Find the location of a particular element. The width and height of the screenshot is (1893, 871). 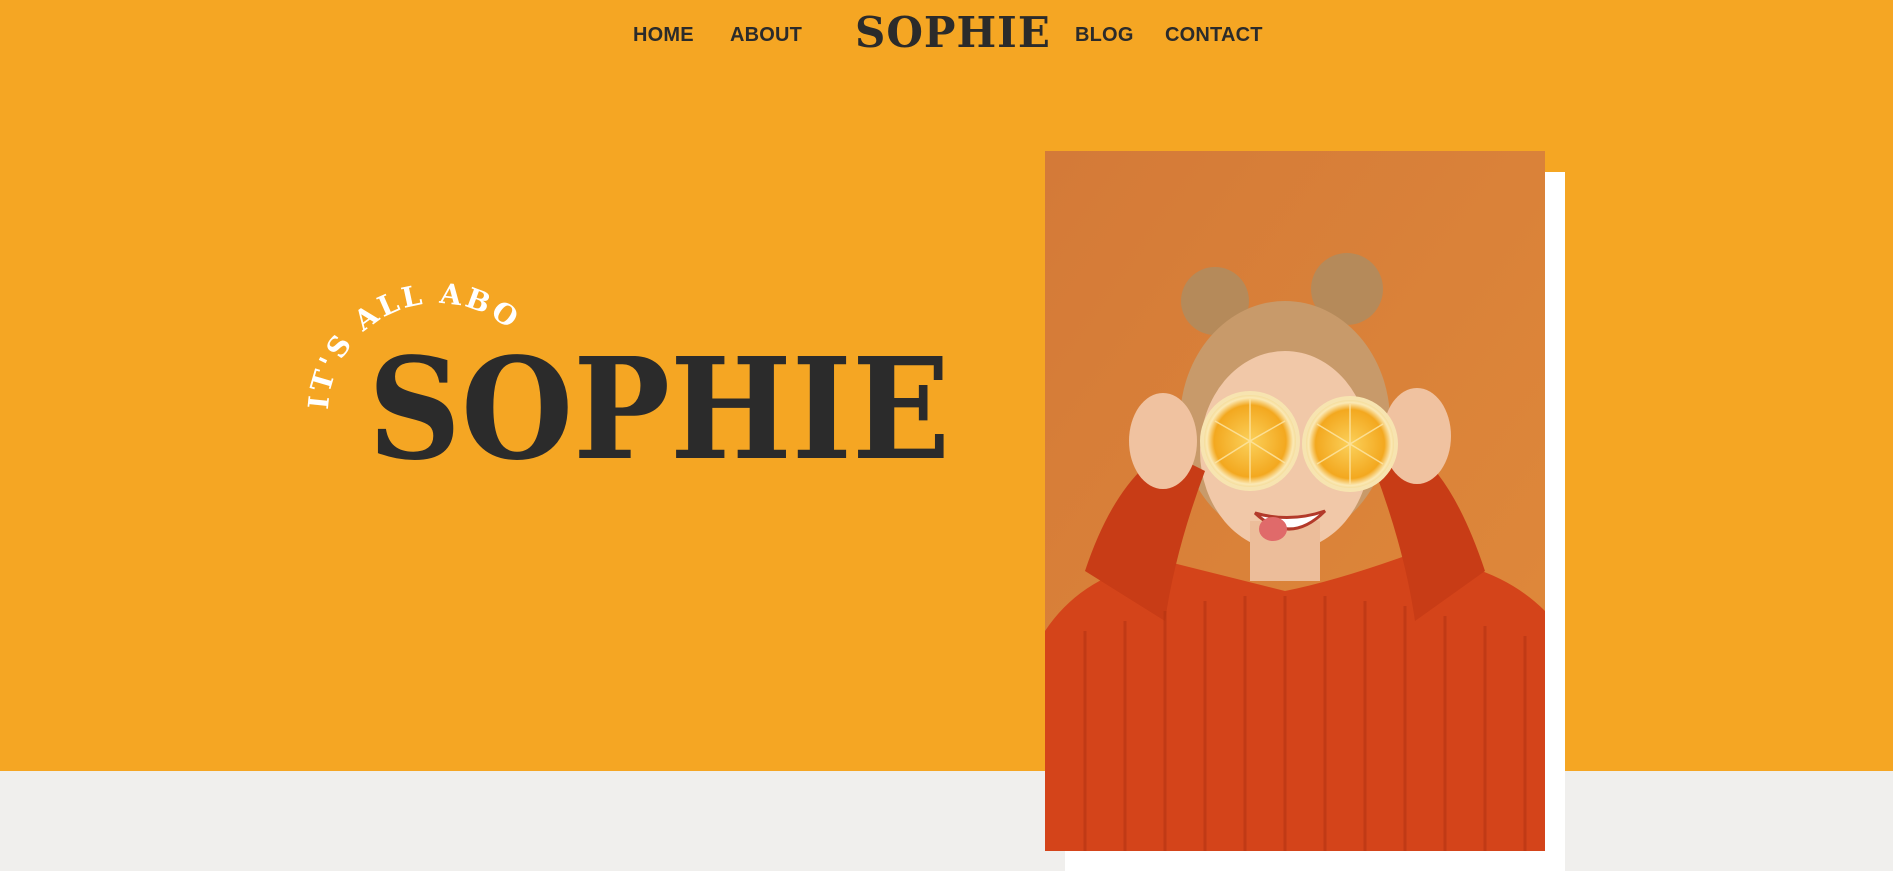

lower-section-background is located at coordinates (946, 821).